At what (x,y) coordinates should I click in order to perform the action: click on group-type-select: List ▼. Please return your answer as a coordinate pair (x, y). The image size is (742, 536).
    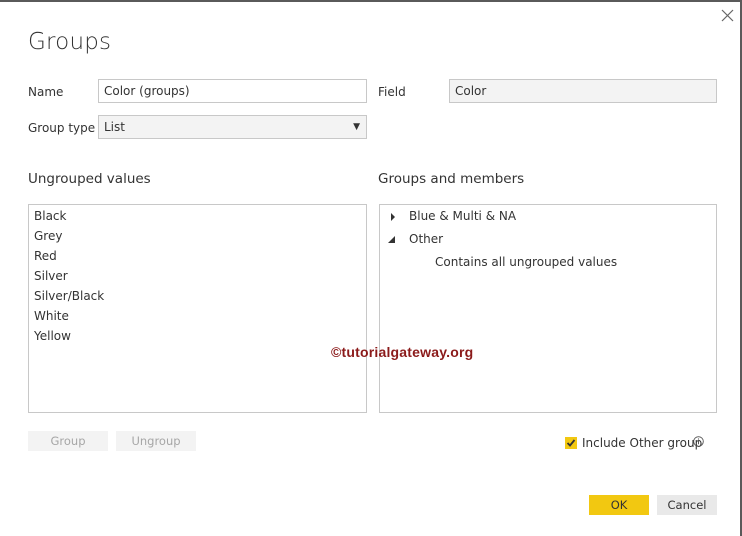
    Looking at the image, I should click on (232, 127).